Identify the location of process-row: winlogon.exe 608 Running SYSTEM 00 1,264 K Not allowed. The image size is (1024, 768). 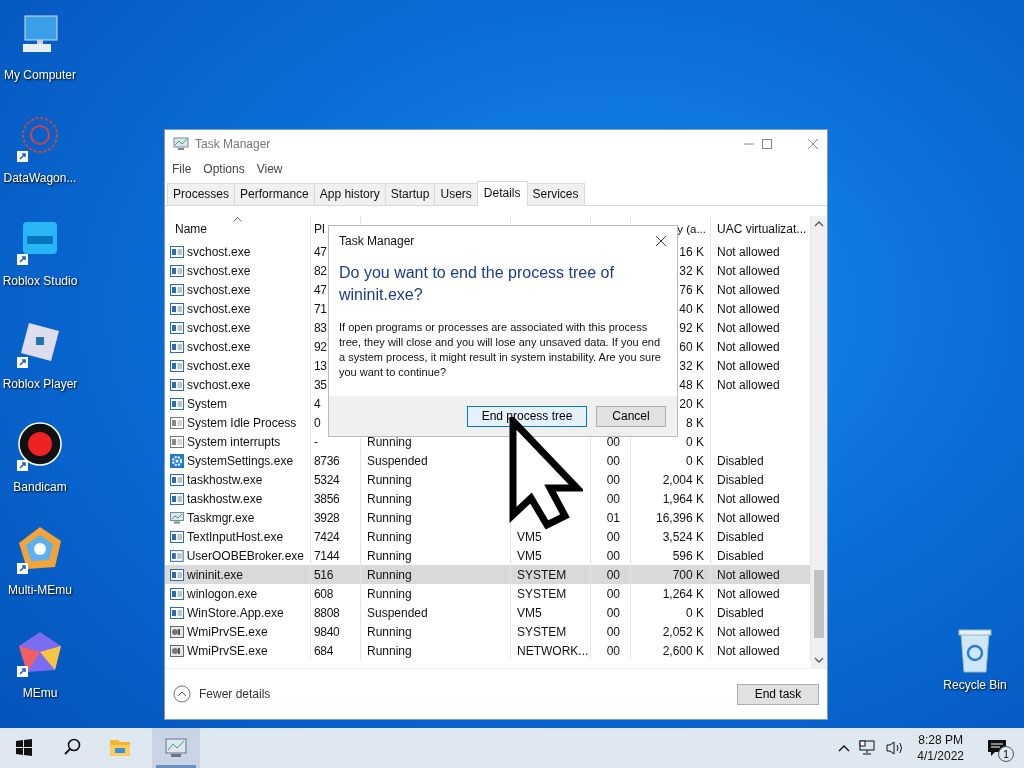
(488, 593).